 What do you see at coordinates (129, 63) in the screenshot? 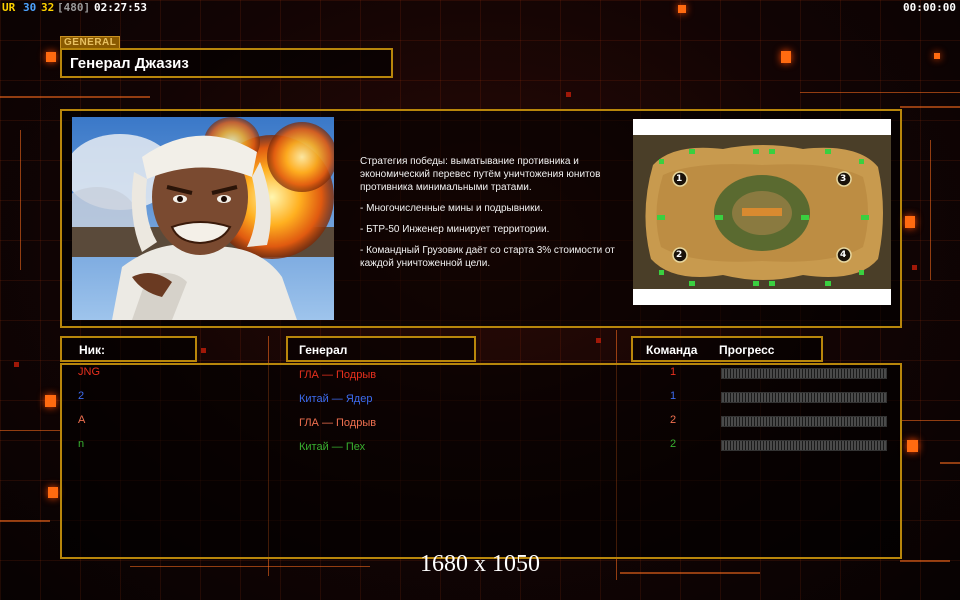
I see `general-name: Генерал Джазиз` at bounding box center [129, 63].